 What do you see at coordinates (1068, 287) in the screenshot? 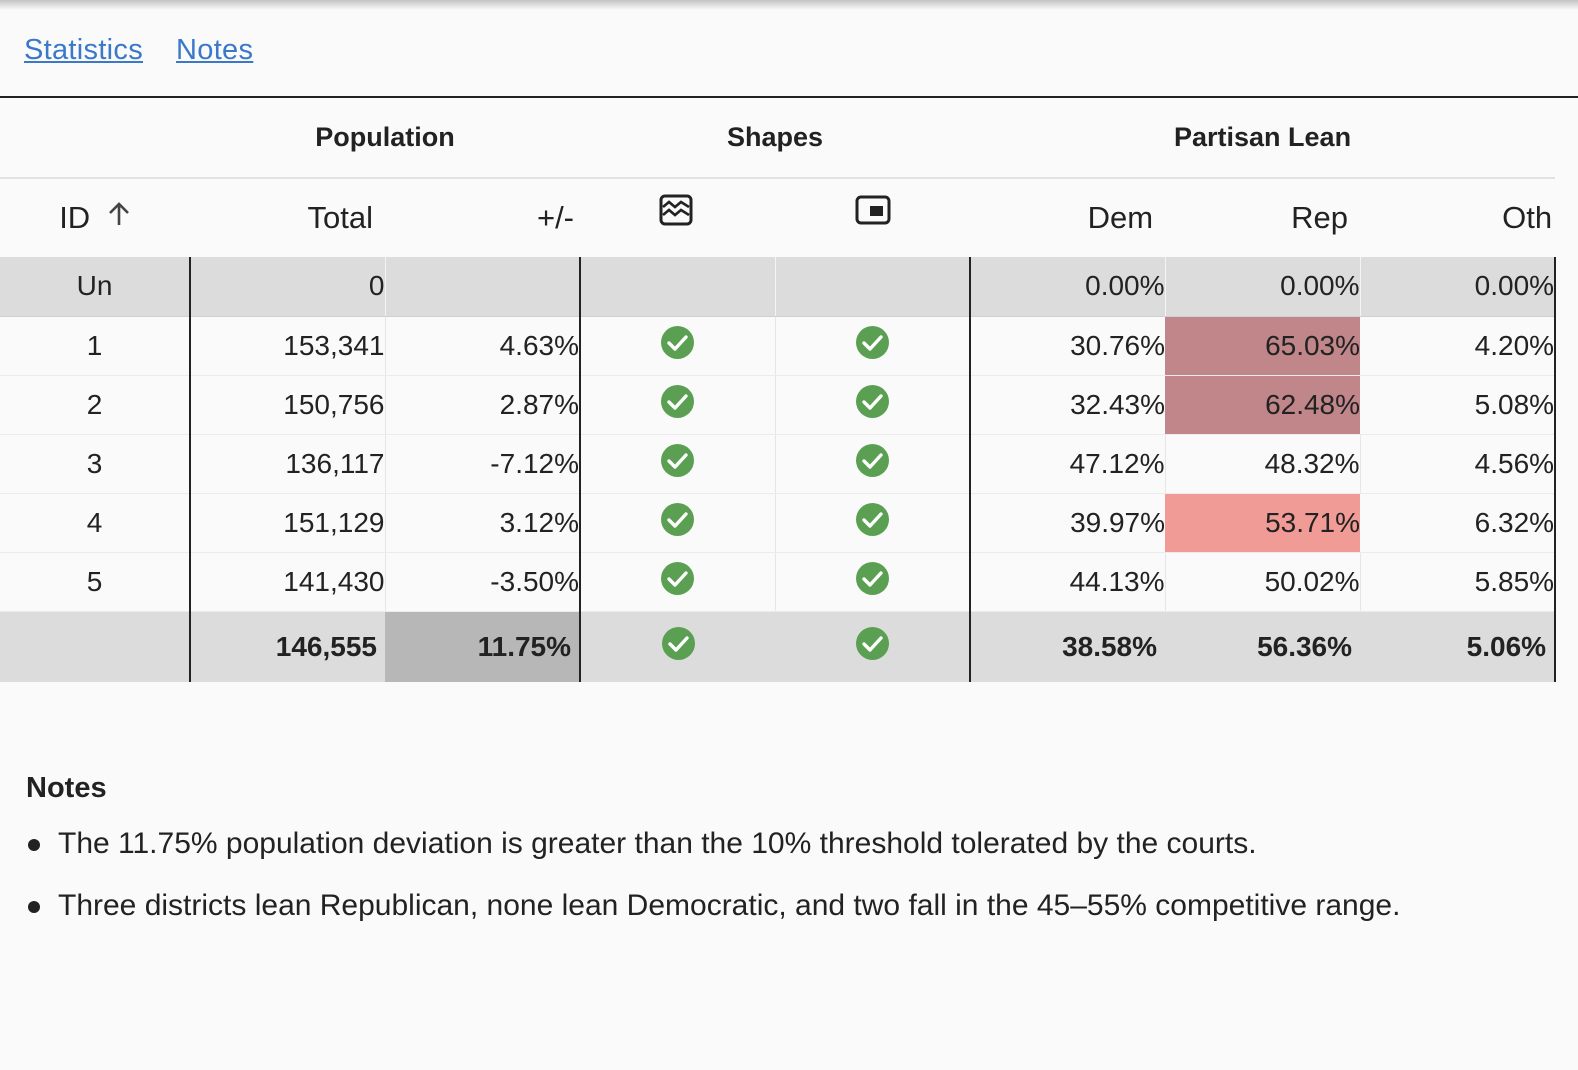
I see `cell-dem: 0.00%` at bounding box center [1068, 287].